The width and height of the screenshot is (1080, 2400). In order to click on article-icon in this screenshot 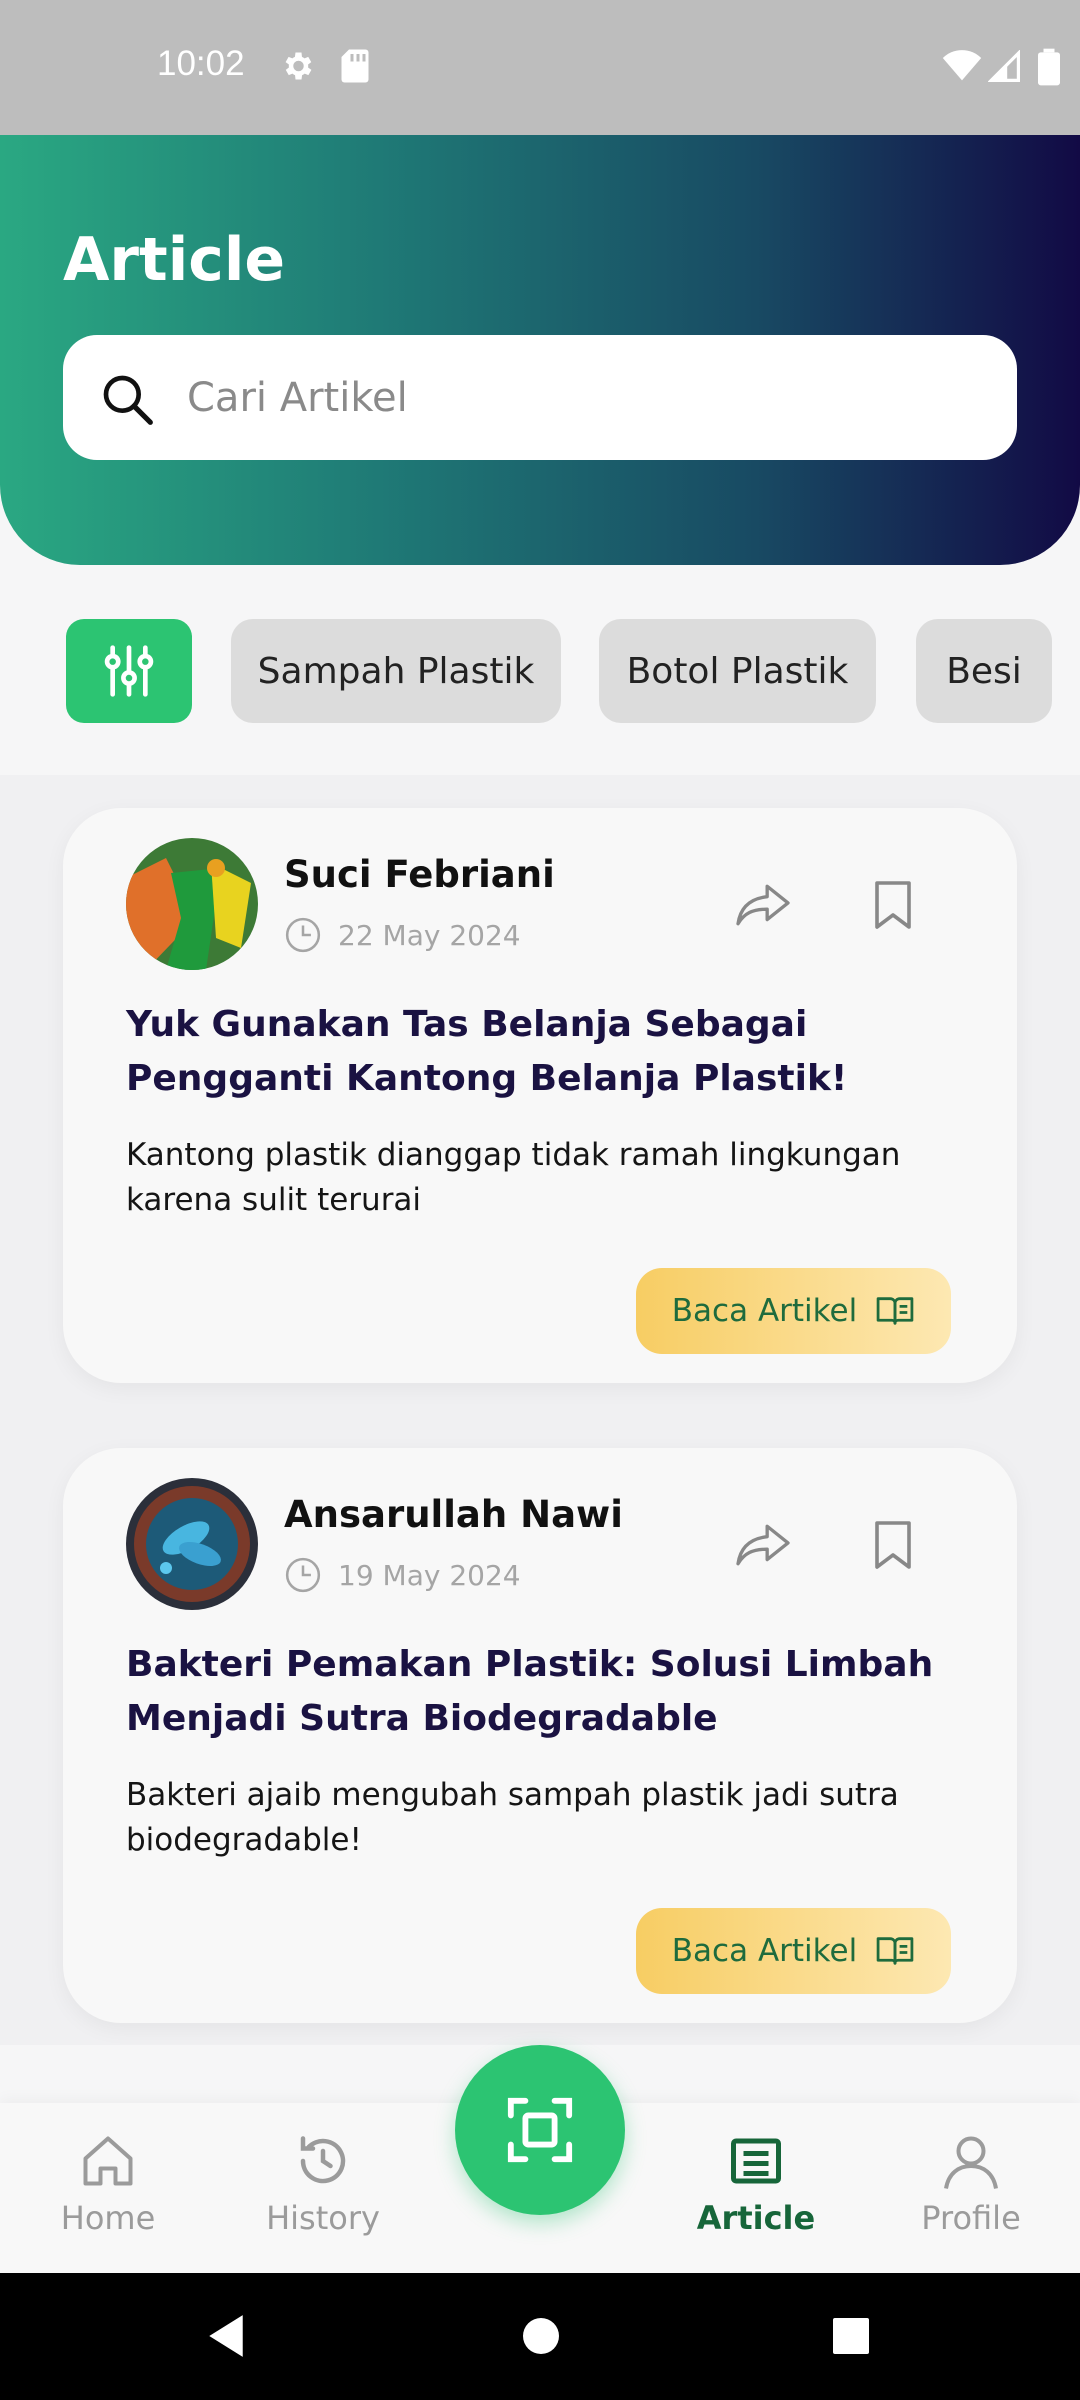, I will do `click(756, 2161)`.